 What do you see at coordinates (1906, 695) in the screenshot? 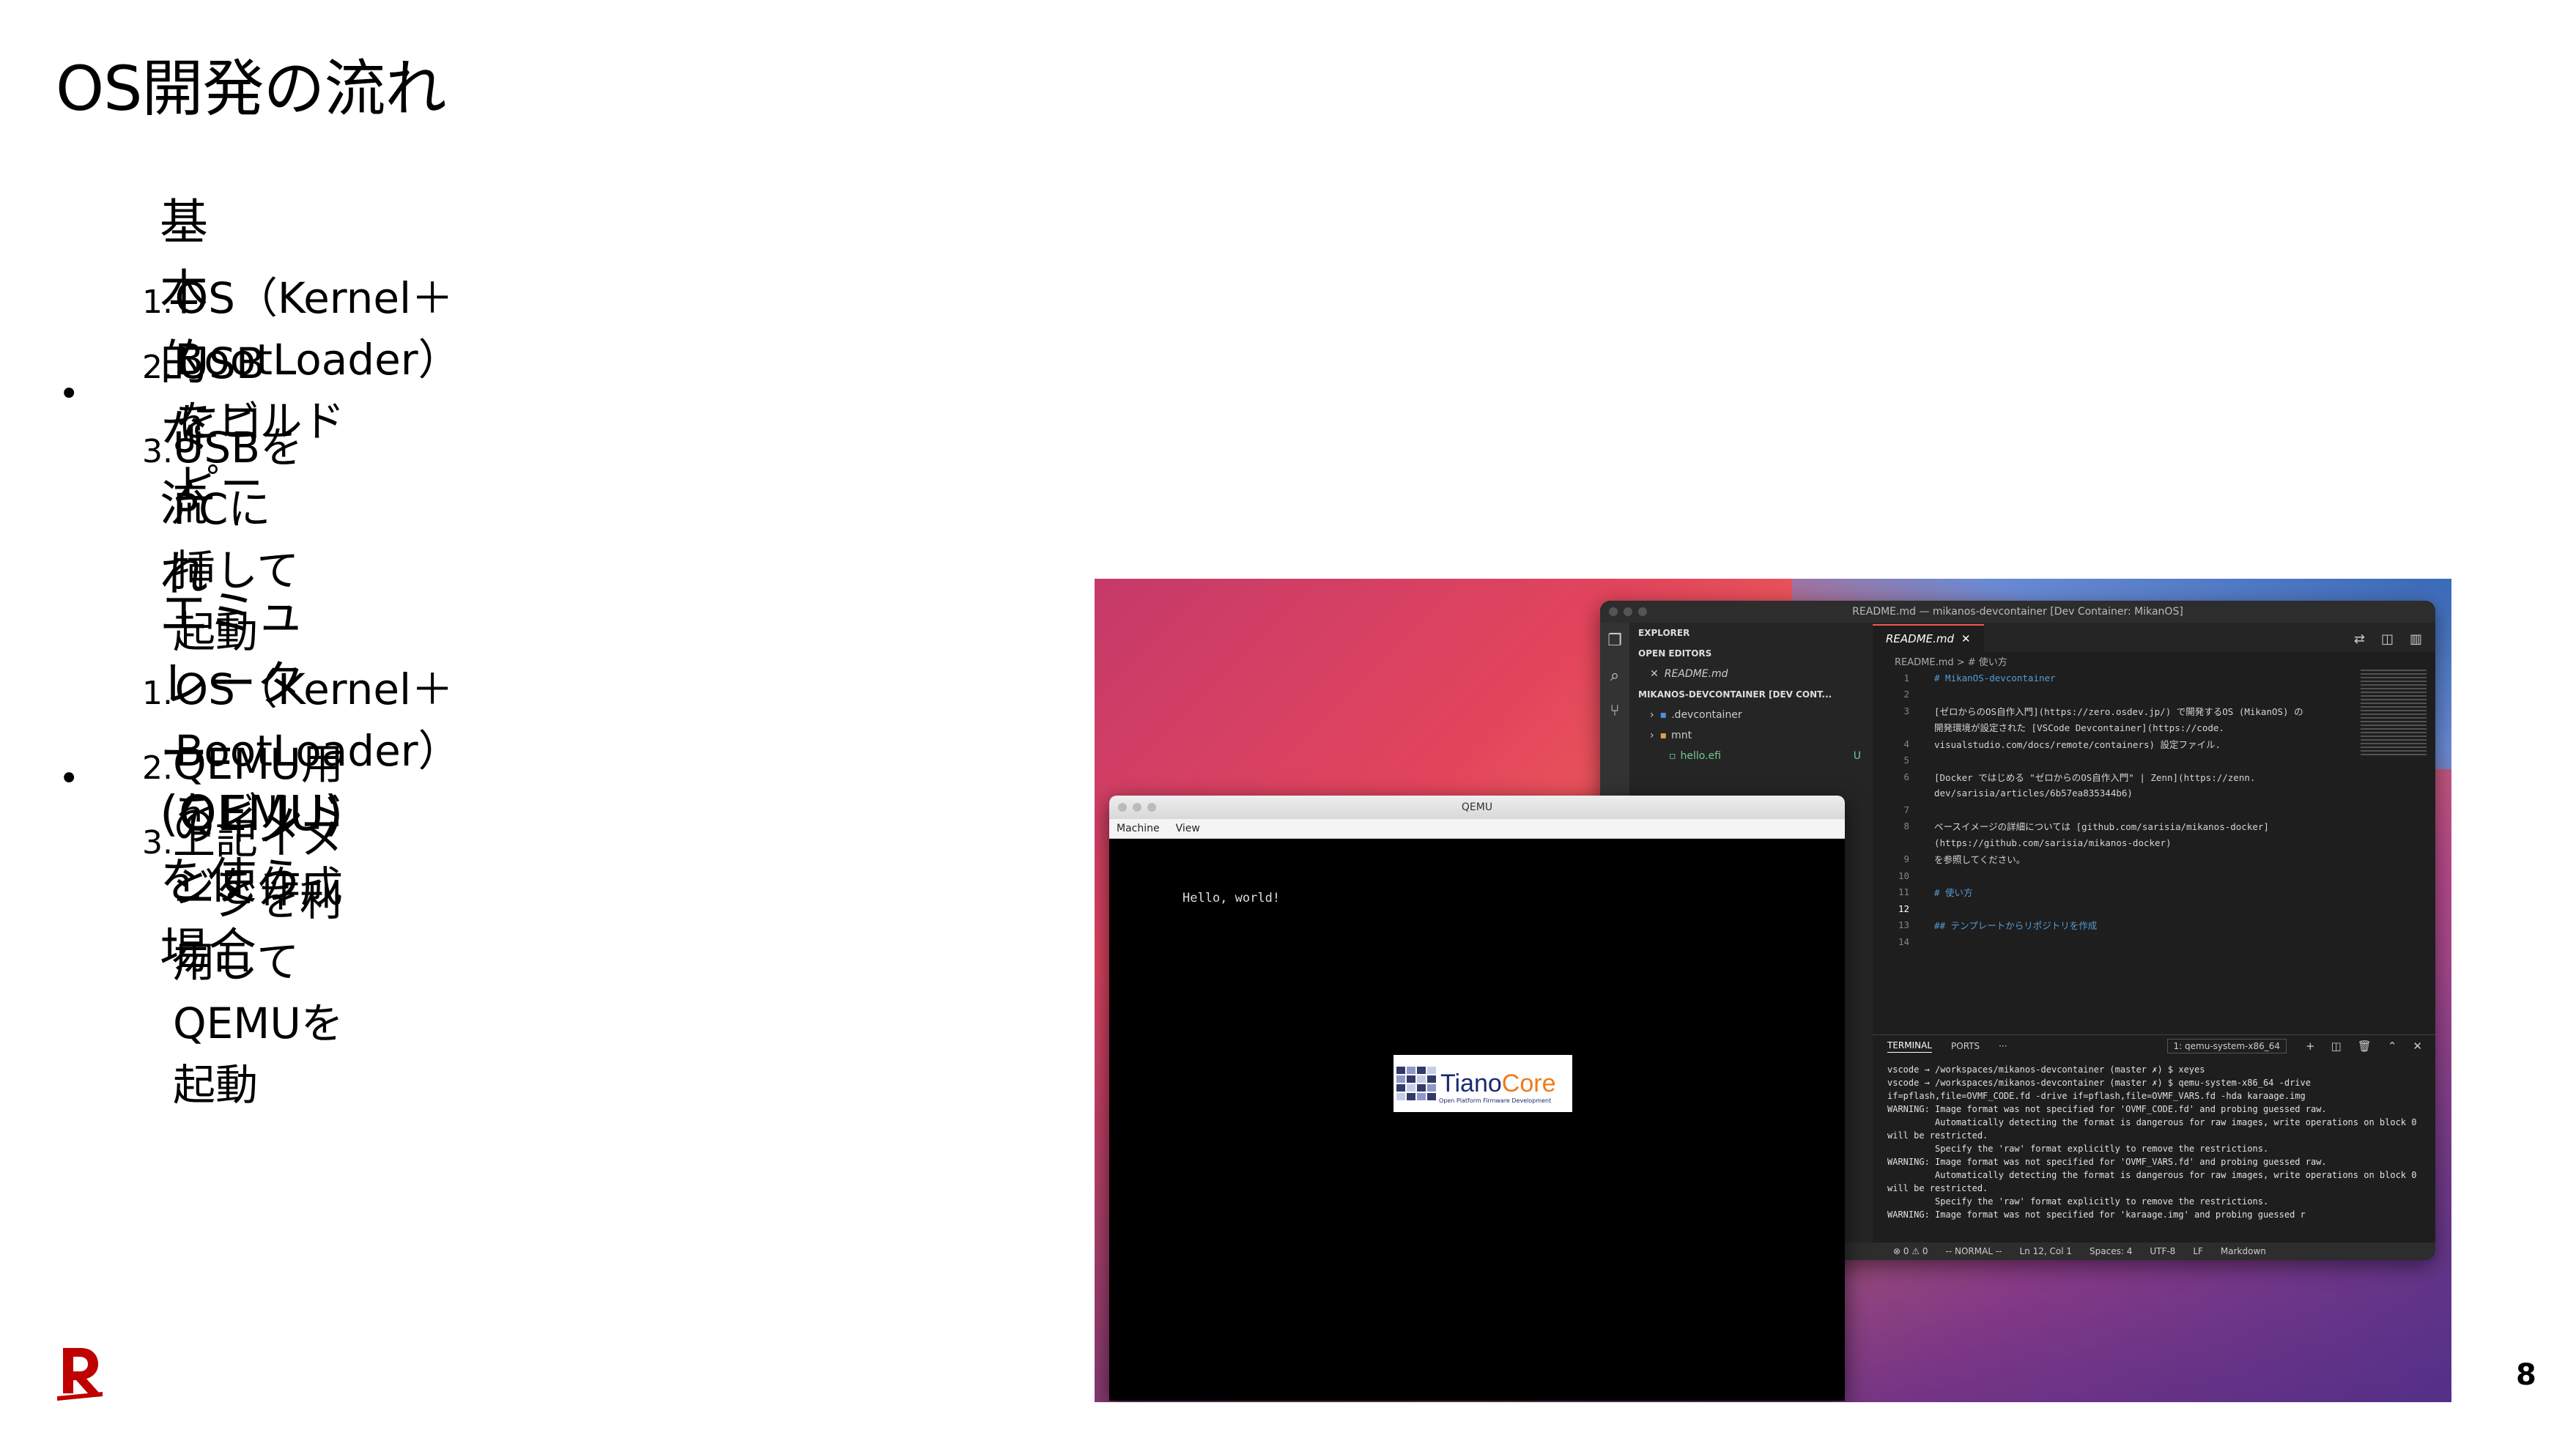
I see `line-number: 2` at bounding box center [1906, 695].